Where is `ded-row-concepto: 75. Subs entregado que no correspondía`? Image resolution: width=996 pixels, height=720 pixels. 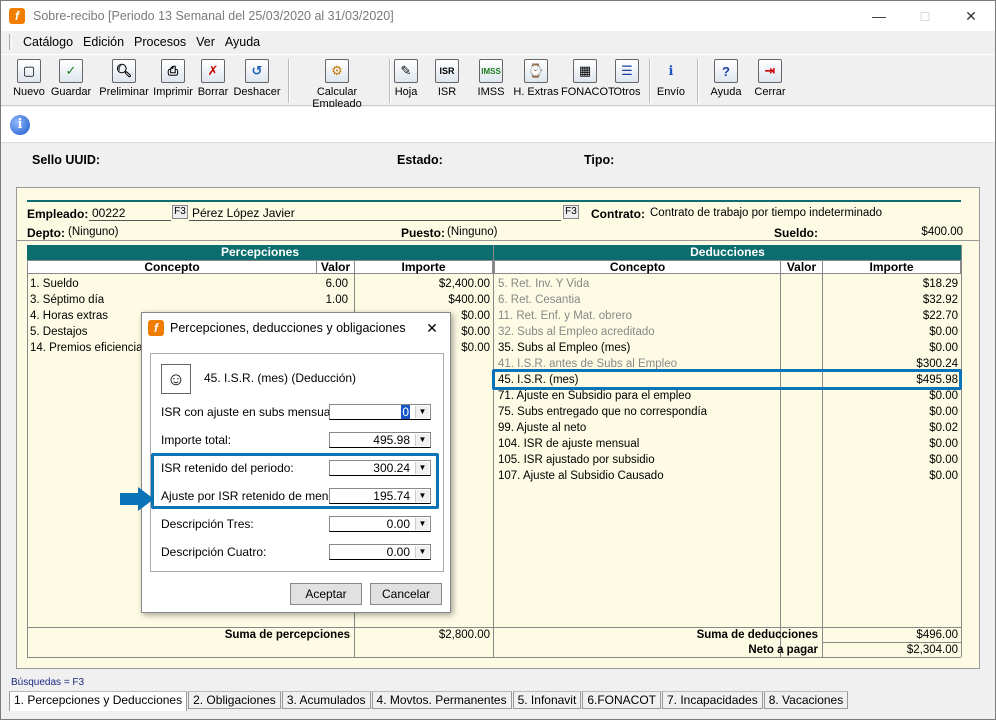
ded-row-concepto: 75. Subs entregado que no correspondía is located at coordinates (638, 412).